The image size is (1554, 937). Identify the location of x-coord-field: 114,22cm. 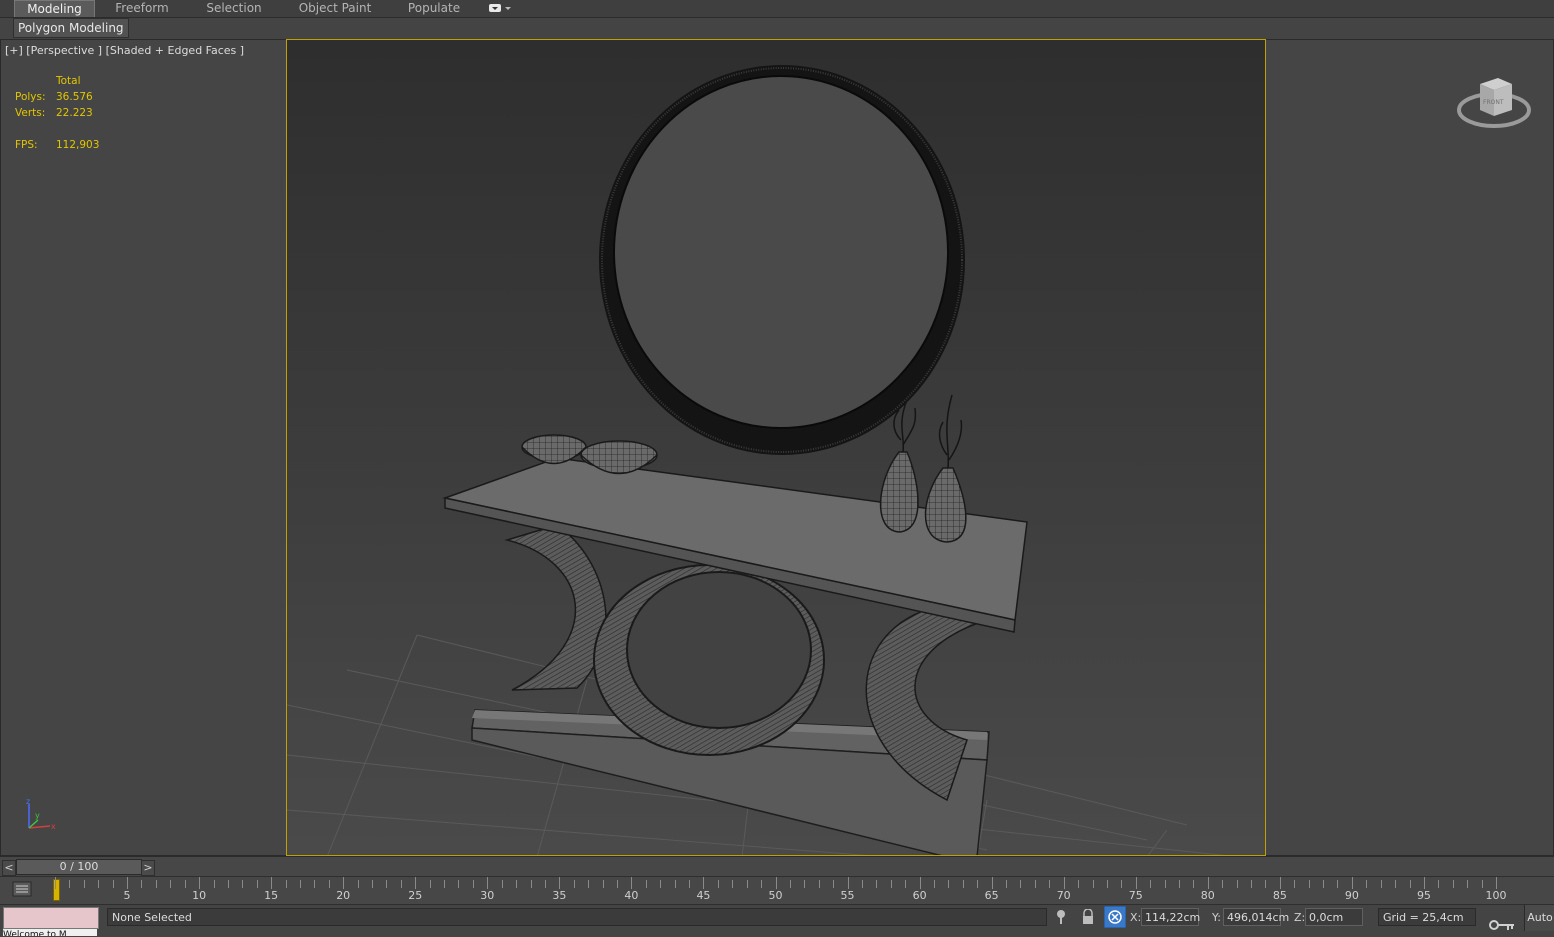
(1170, 917).